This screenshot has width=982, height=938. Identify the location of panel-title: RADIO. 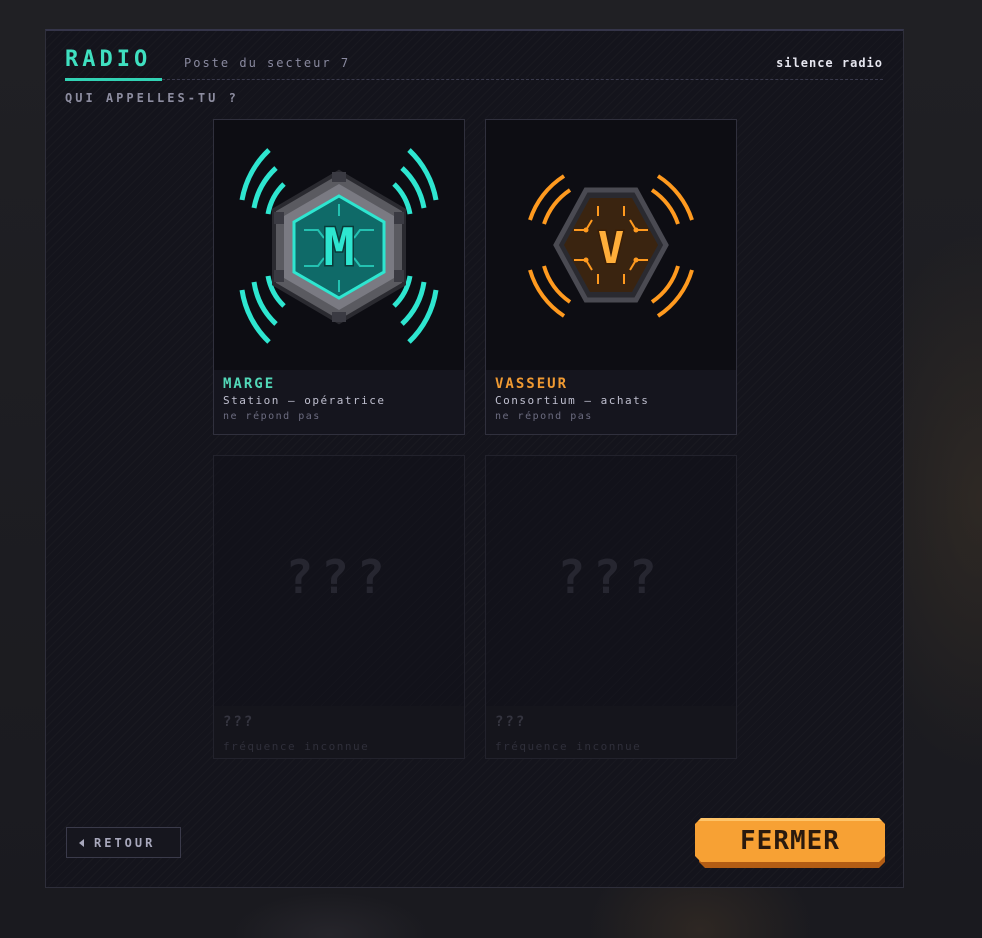
(108, 59).